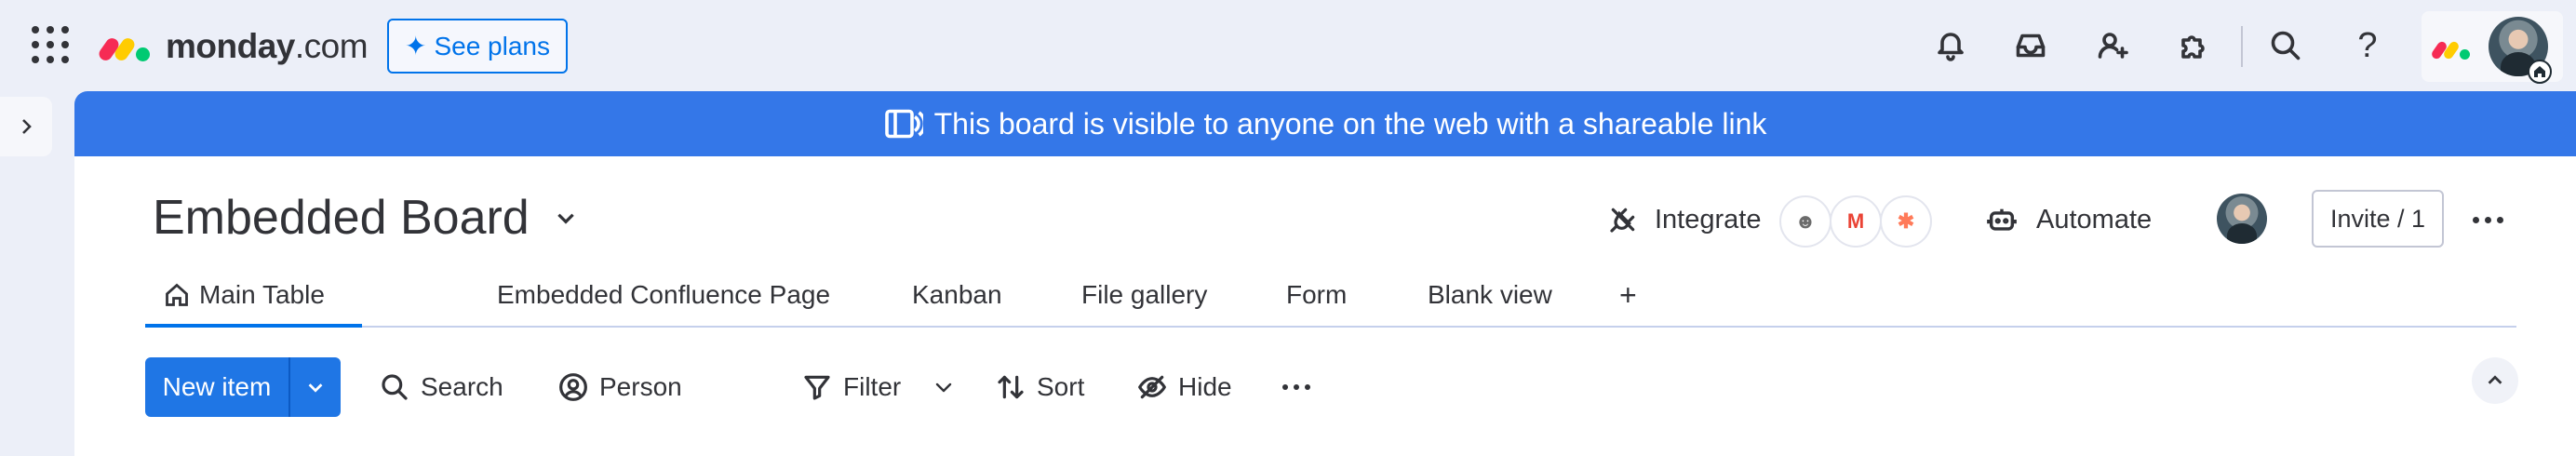 Image resolution: width=2576 pixels, height=456 pixels. I want to click on tab-label: Kanban, so click(957, 294).